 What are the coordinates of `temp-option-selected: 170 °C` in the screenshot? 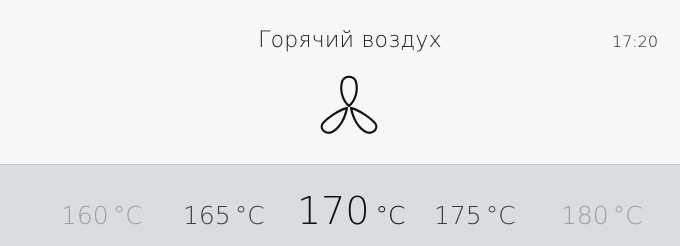 It's located at (351, 211).